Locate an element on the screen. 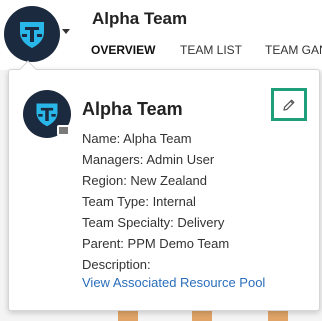 This screenshot has height=321, width=322. detail-region: Region: New Zealand is located at coordinates (145, 180).